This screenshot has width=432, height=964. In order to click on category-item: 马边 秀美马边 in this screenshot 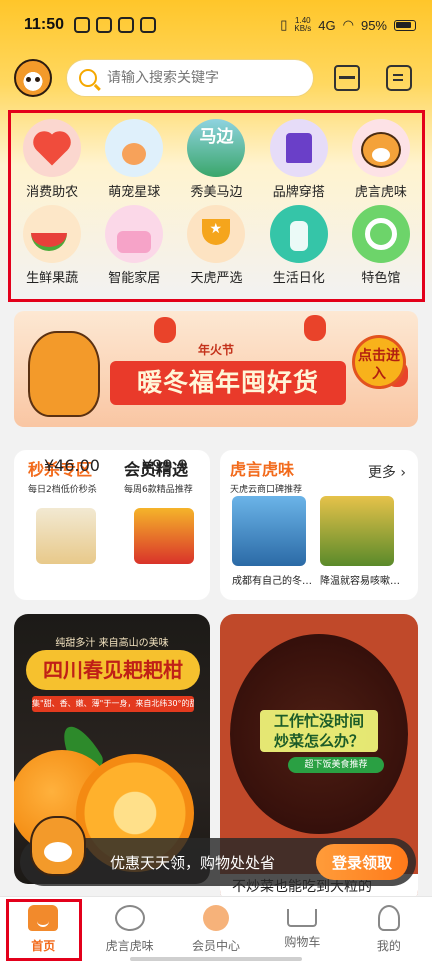, I will do `click(216, 162)`.